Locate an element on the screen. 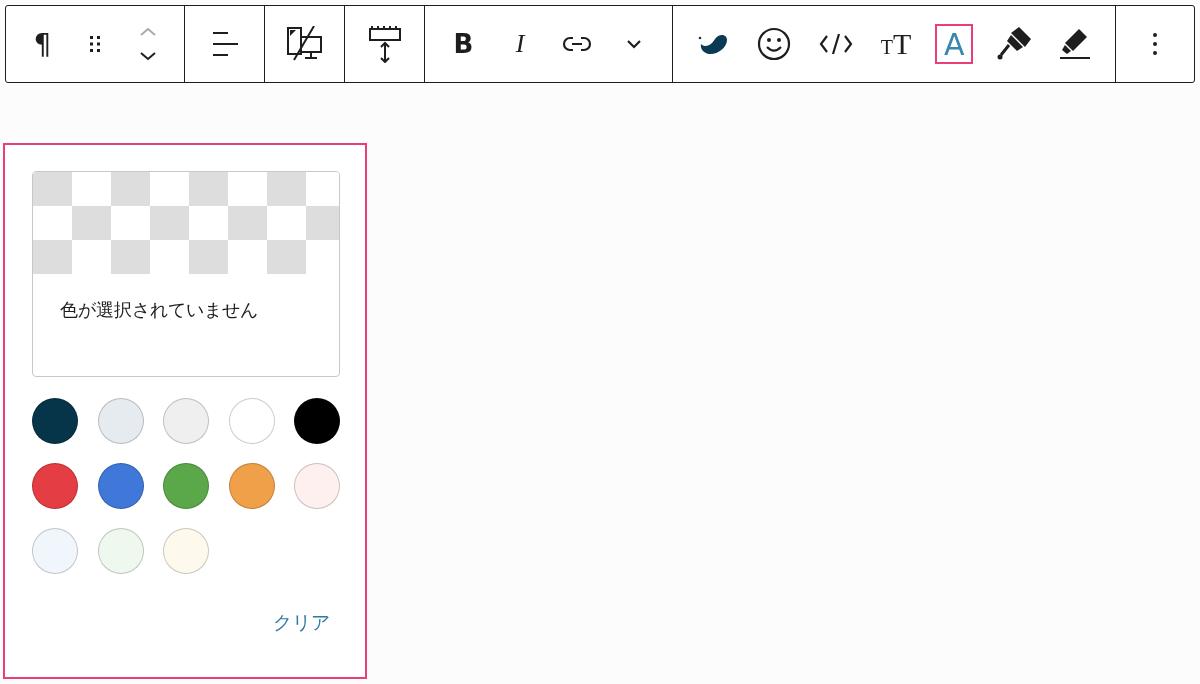  paint-brush-icon is located at coordinates (1014, 44).